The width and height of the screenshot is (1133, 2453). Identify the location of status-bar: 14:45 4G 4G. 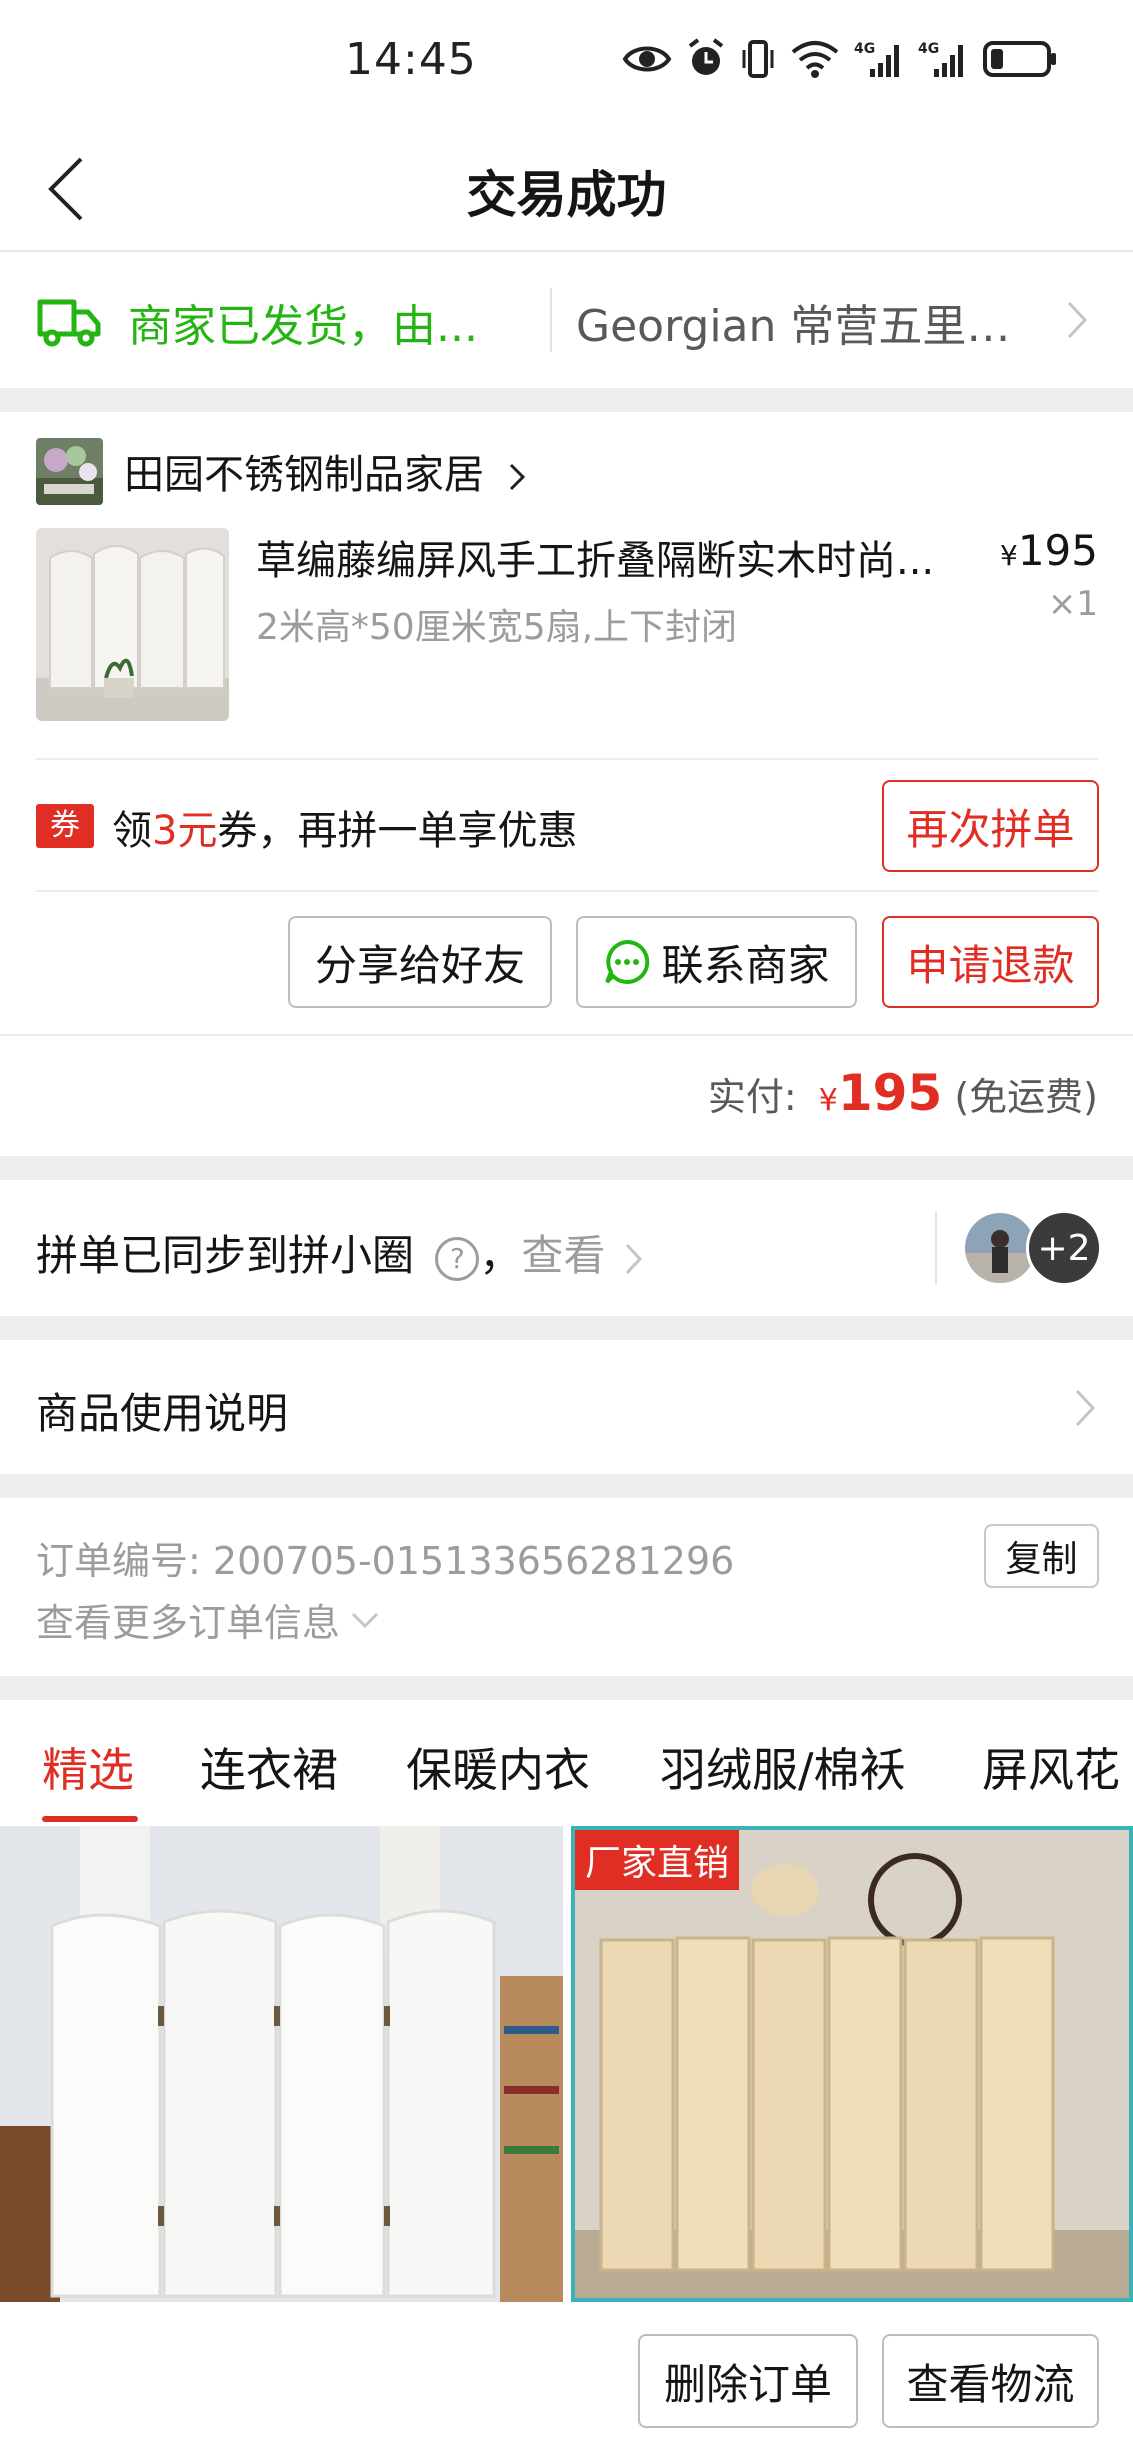
(566, 62).